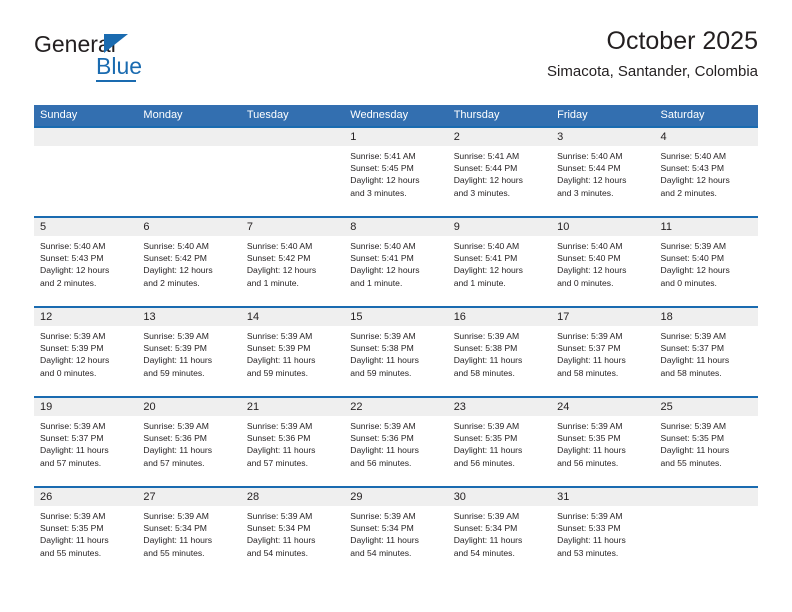  I want to click on weekday-header-thursday: Thursday, so click(499, 116).